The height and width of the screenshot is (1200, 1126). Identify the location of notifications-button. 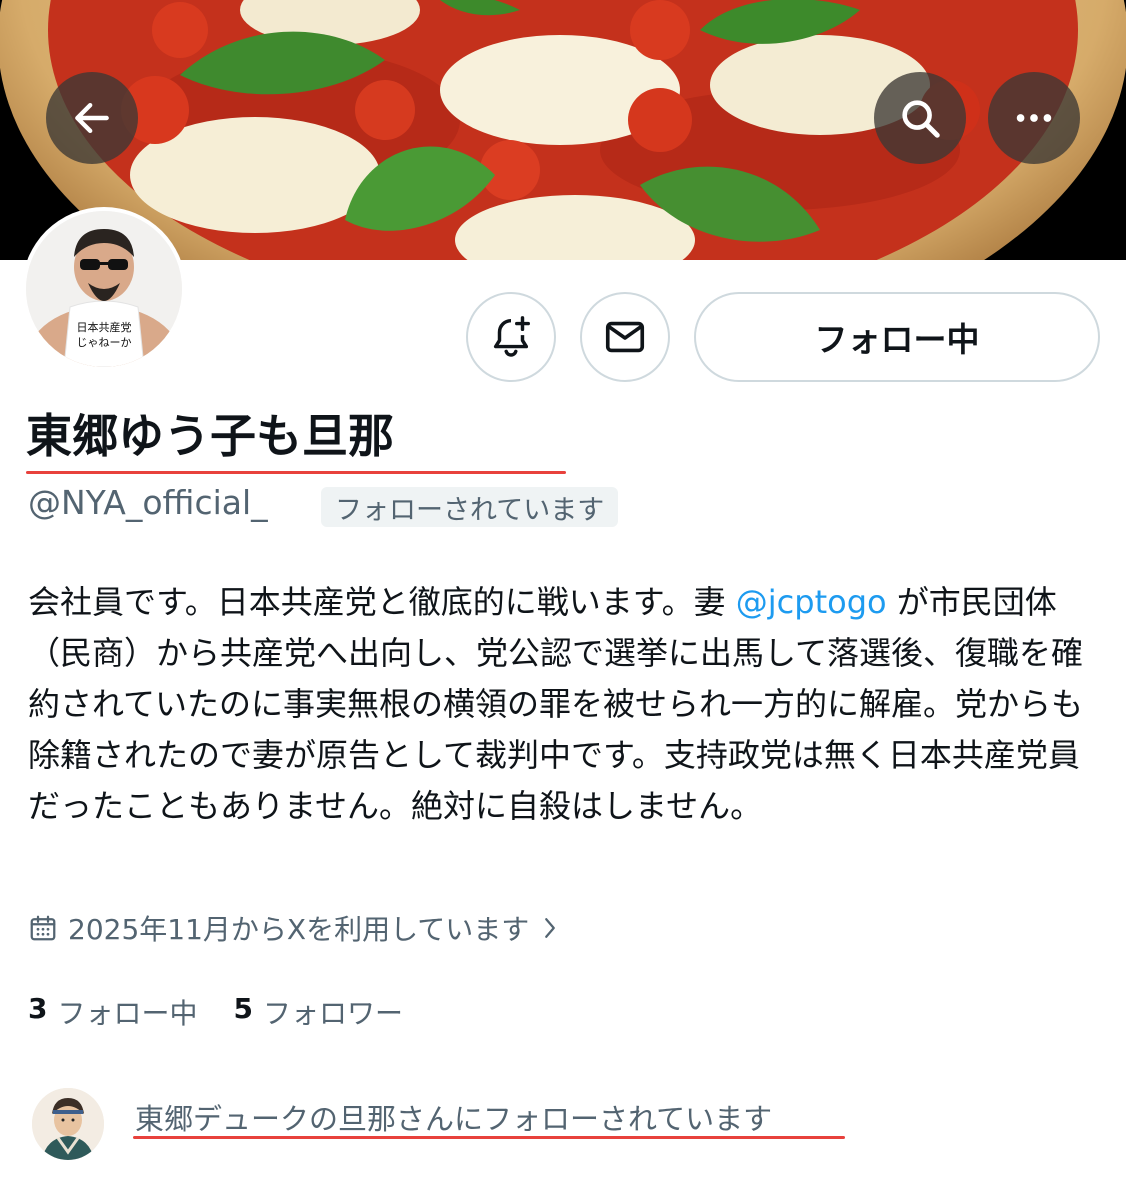
(511, 337).